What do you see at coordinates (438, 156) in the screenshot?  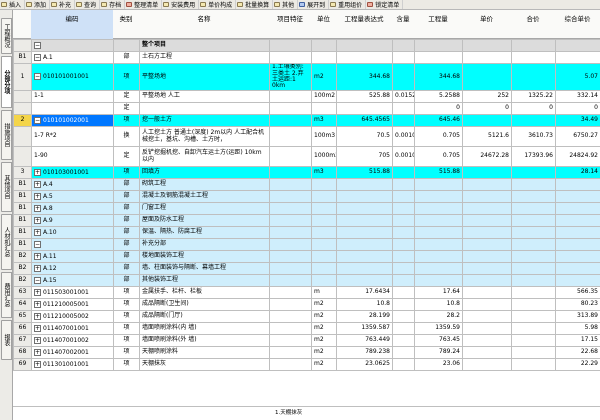 I see `qty-cell: 0.705` at bounding box center [438, 156].